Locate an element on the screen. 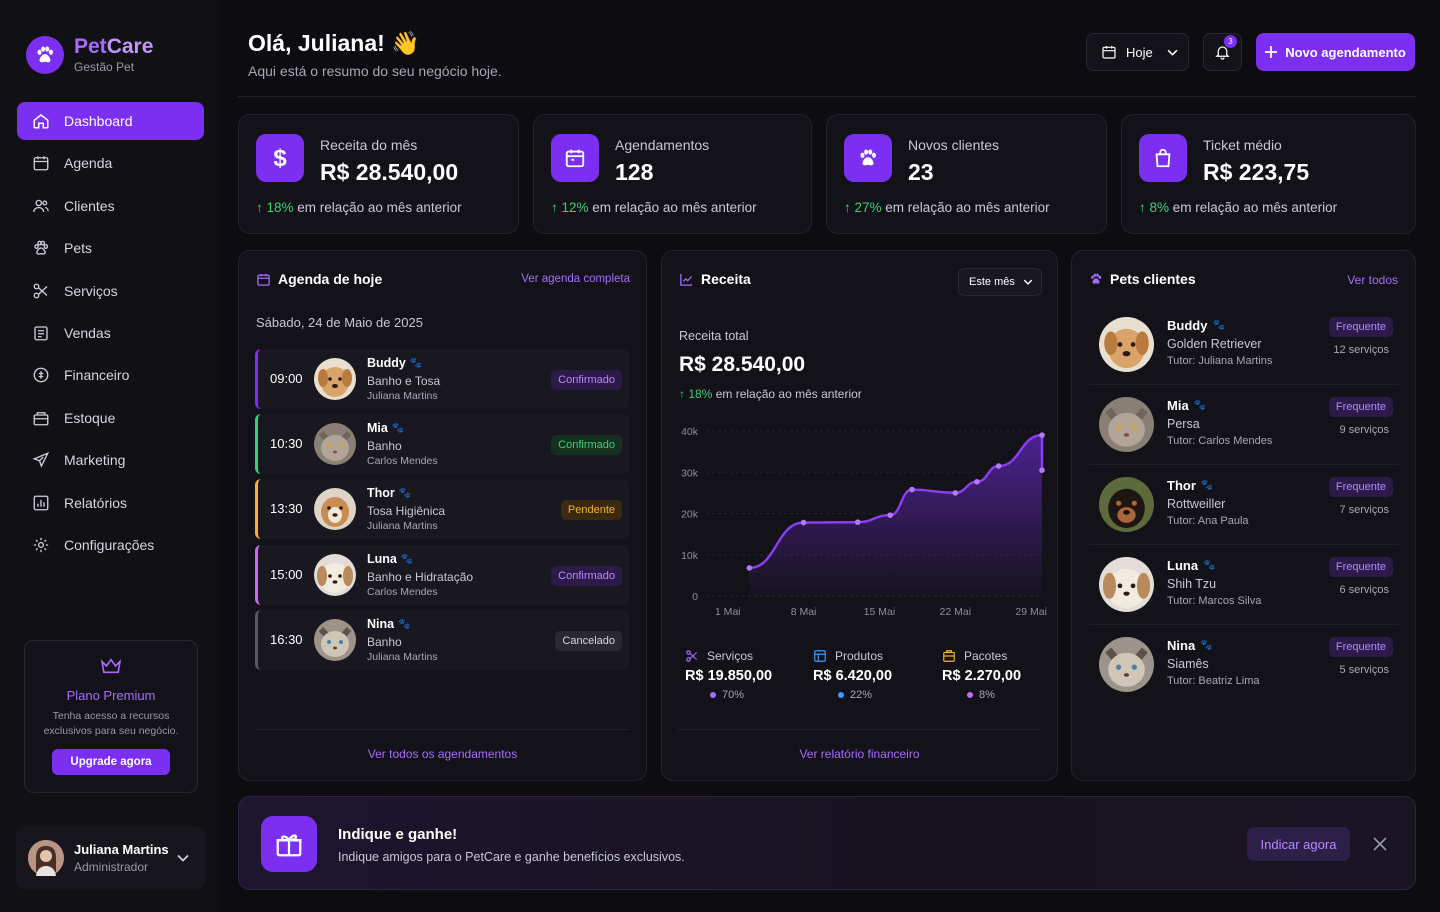  y-tick-label: 40k is located at coordinates (690, 432).